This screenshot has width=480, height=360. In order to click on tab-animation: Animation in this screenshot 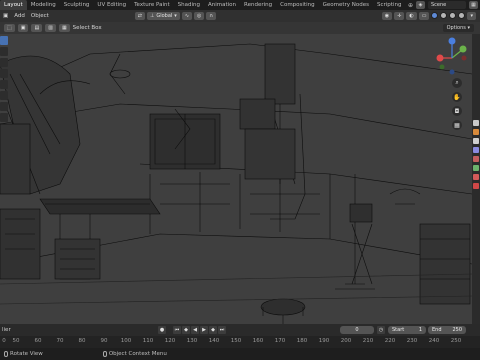, I will do `click(222, 5)`.